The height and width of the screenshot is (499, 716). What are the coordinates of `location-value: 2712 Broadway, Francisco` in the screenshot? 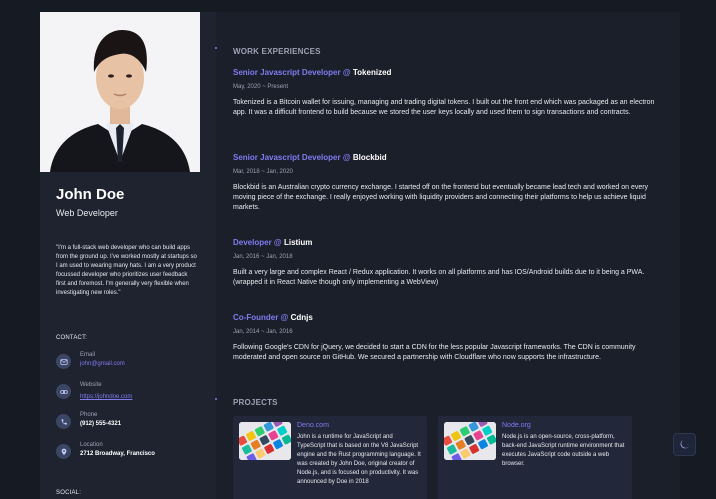 It's located at (117, 454).